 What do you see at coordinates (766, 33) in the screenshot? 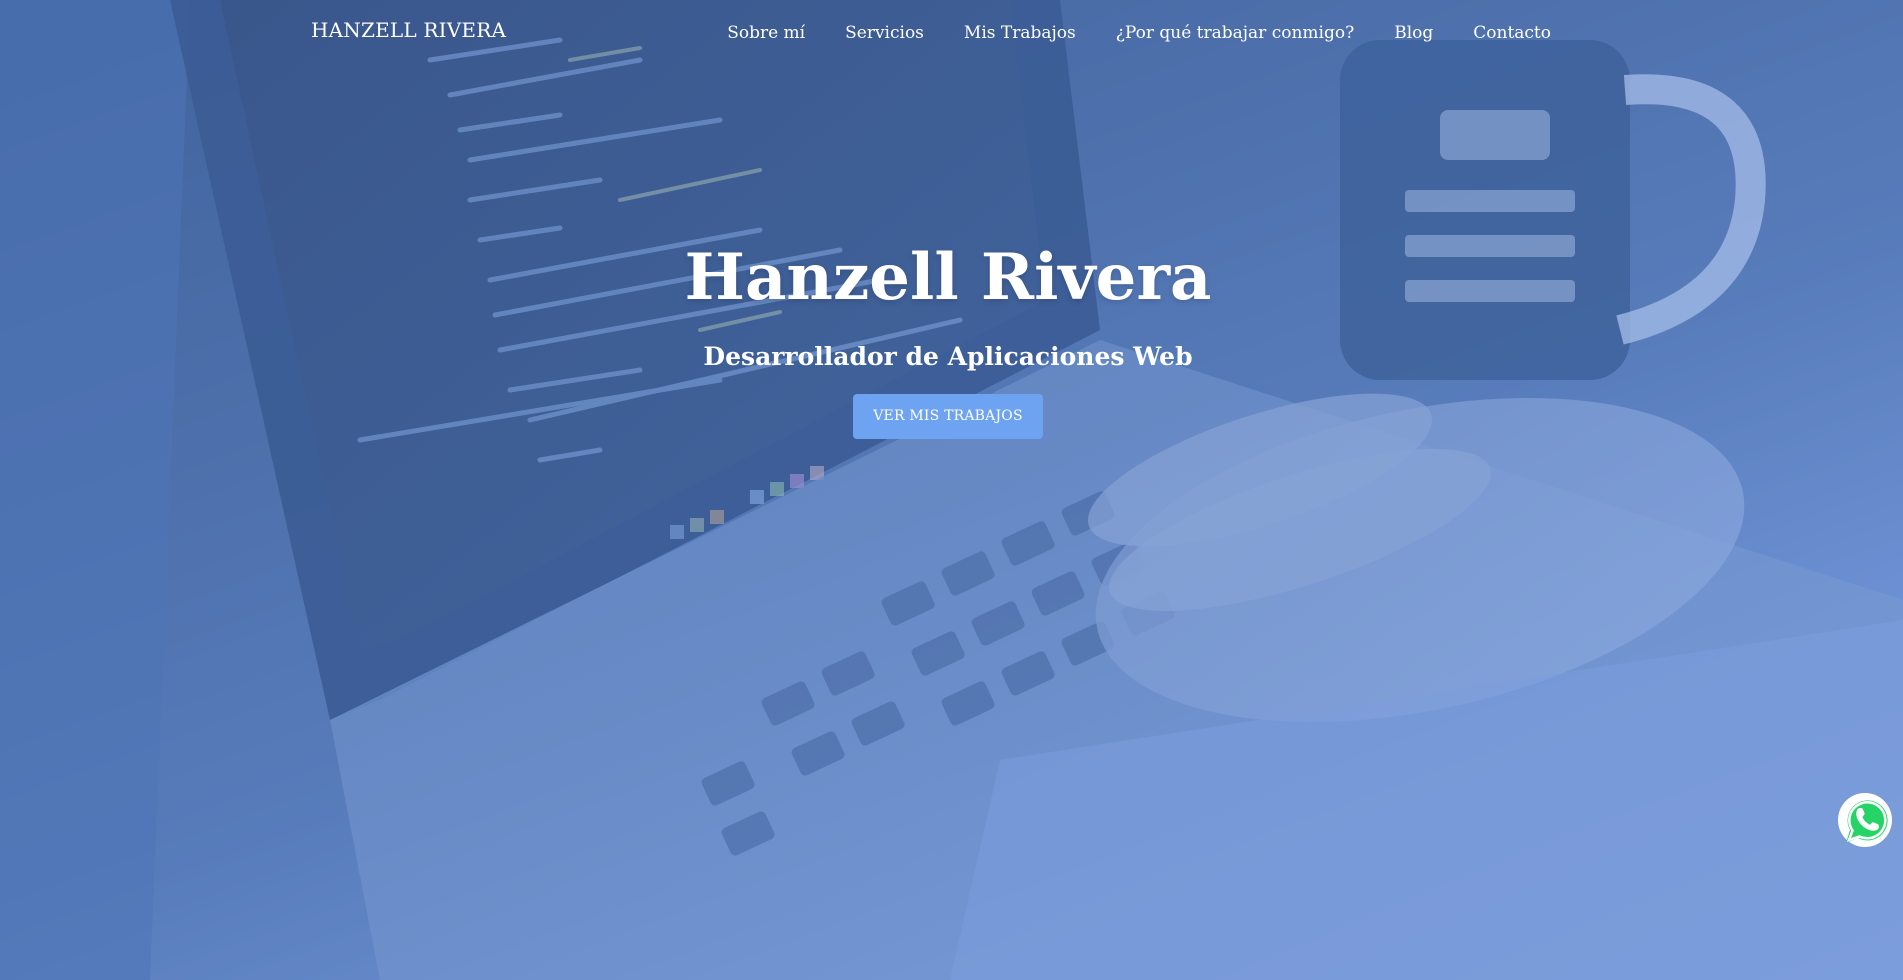
I see `nav-item-sobre-mi: Sobre mí` at bounding box center [766, 33].